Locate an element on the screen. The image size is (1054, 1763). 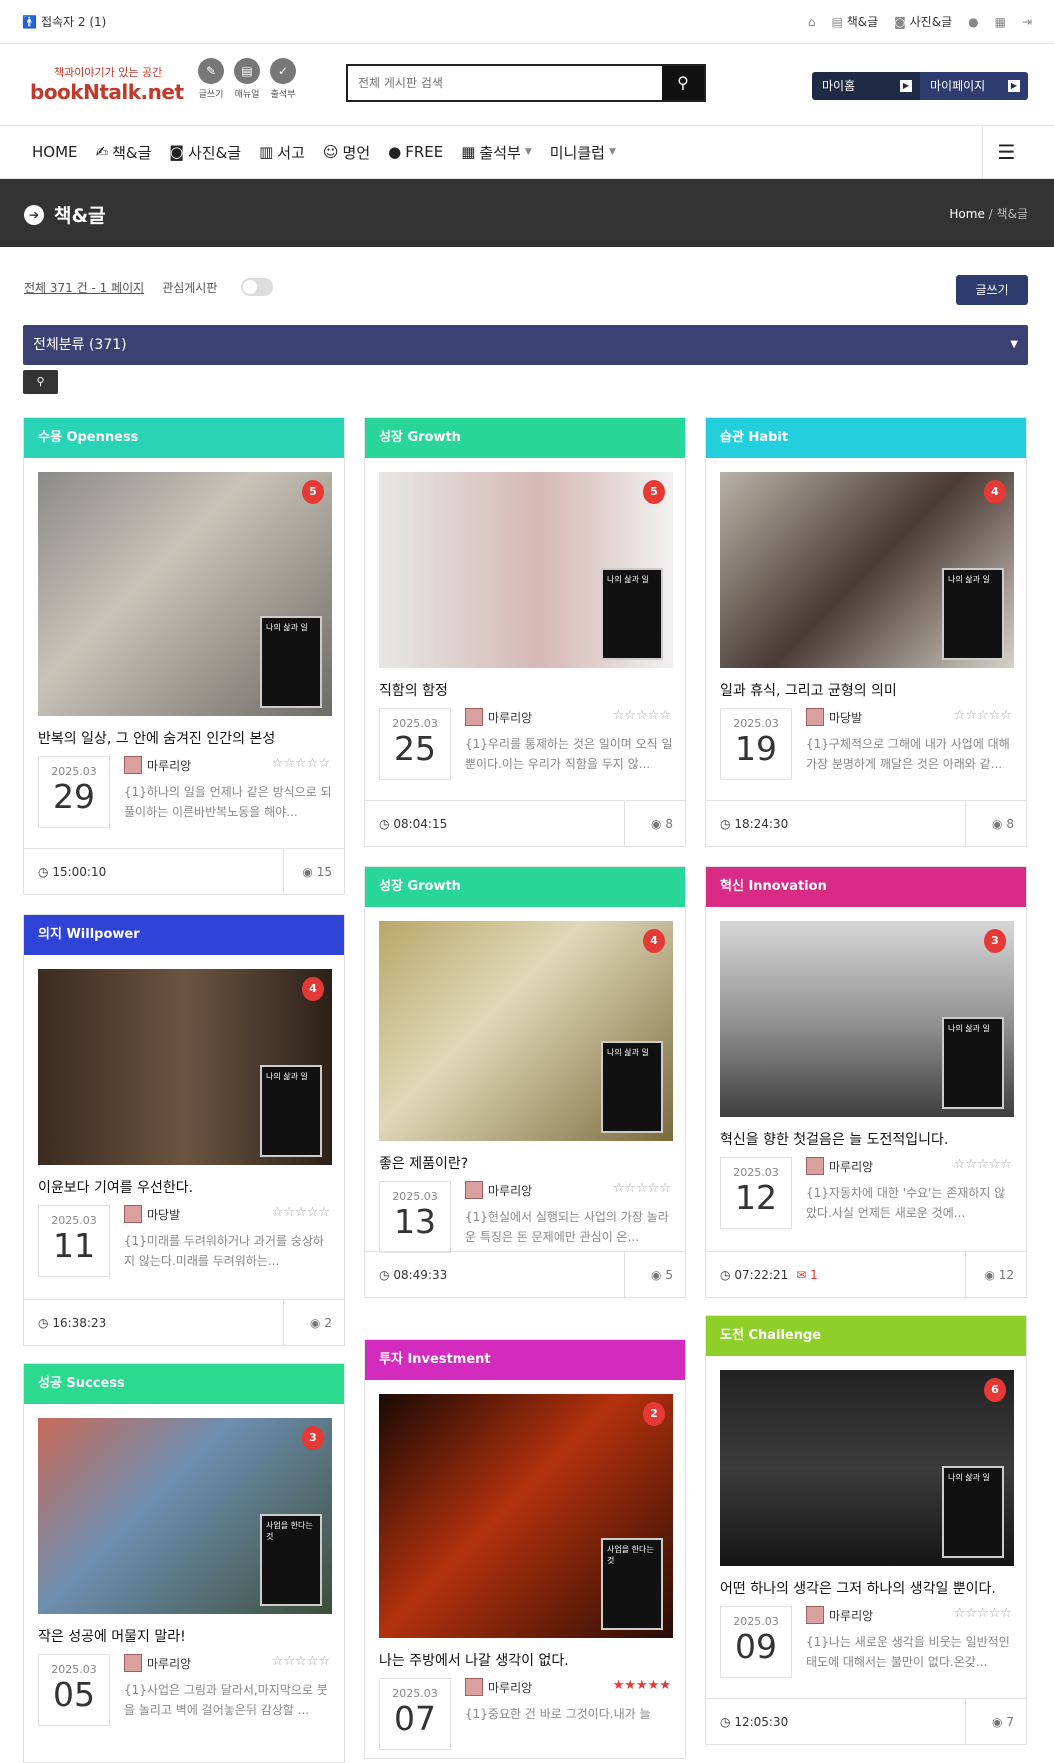
card-footer: ◷ 18:24:30 ◉ 8 is located at coordinates (866, 823).